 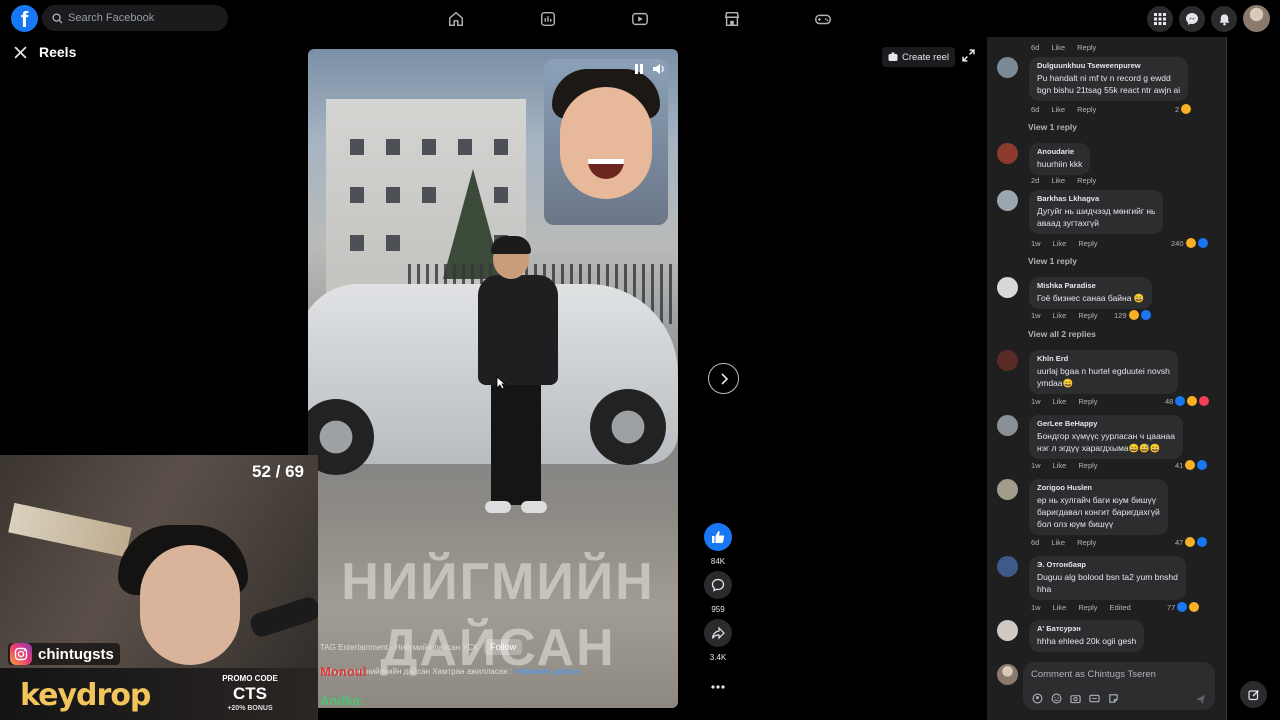 What do you see at coordinates (503, 647) in the screenshot?
I see `follow-button: Follow` at bounding box center [503, 647].